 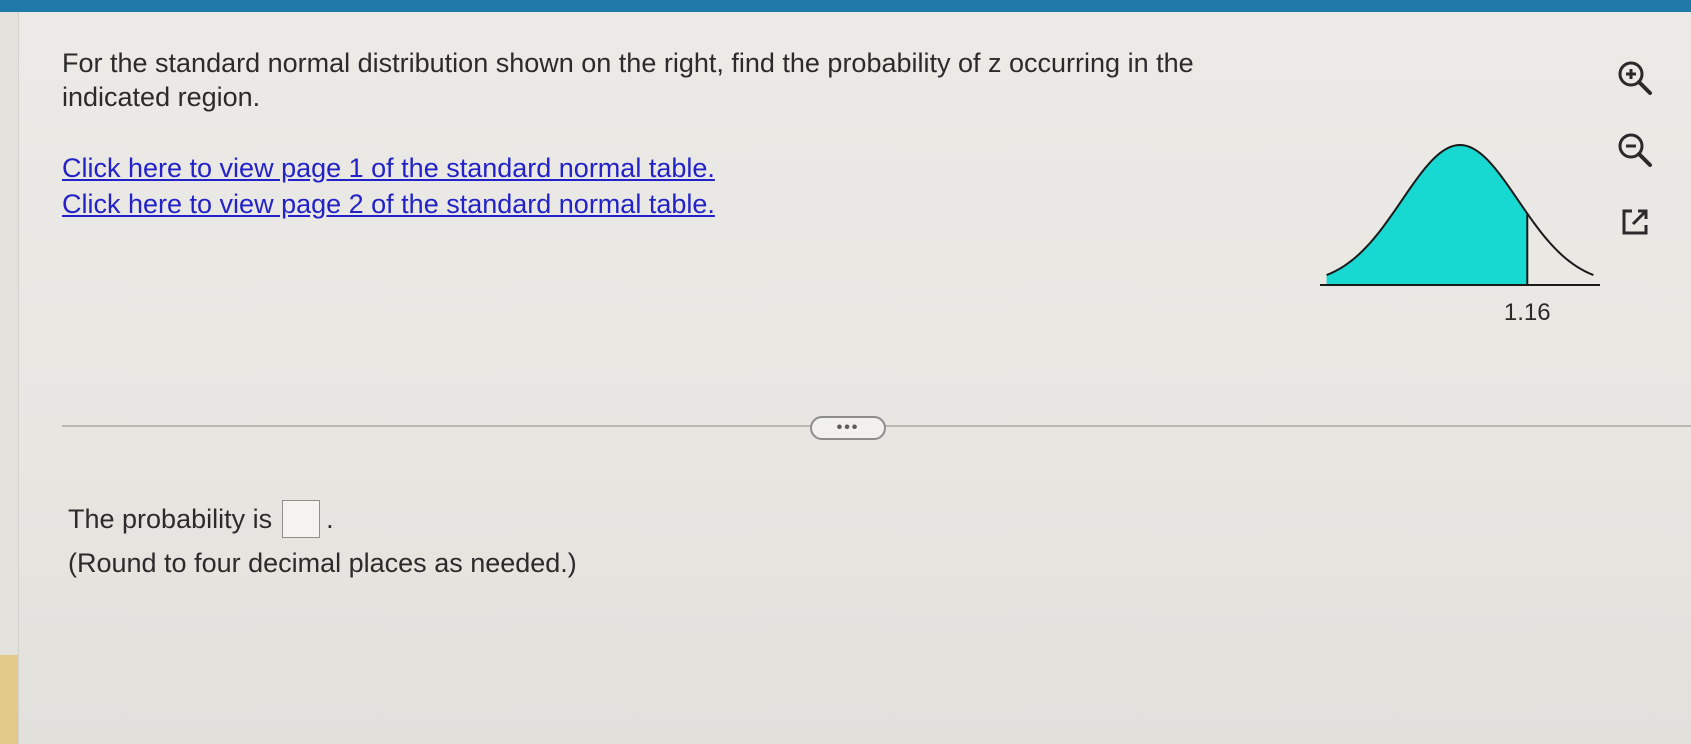 What do you see at coordinates (9, 699) in the screenshot?
I see `left-edge-accent` at bounding box center [9, 699].